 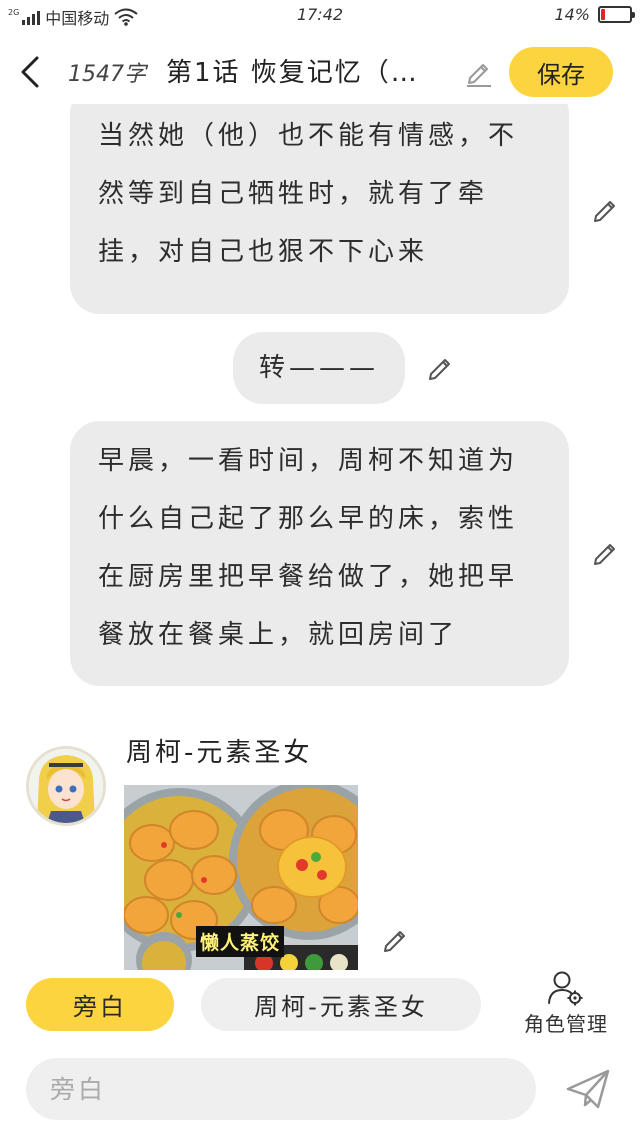 I want to click on input-bar, so click(x=320, y=1092).